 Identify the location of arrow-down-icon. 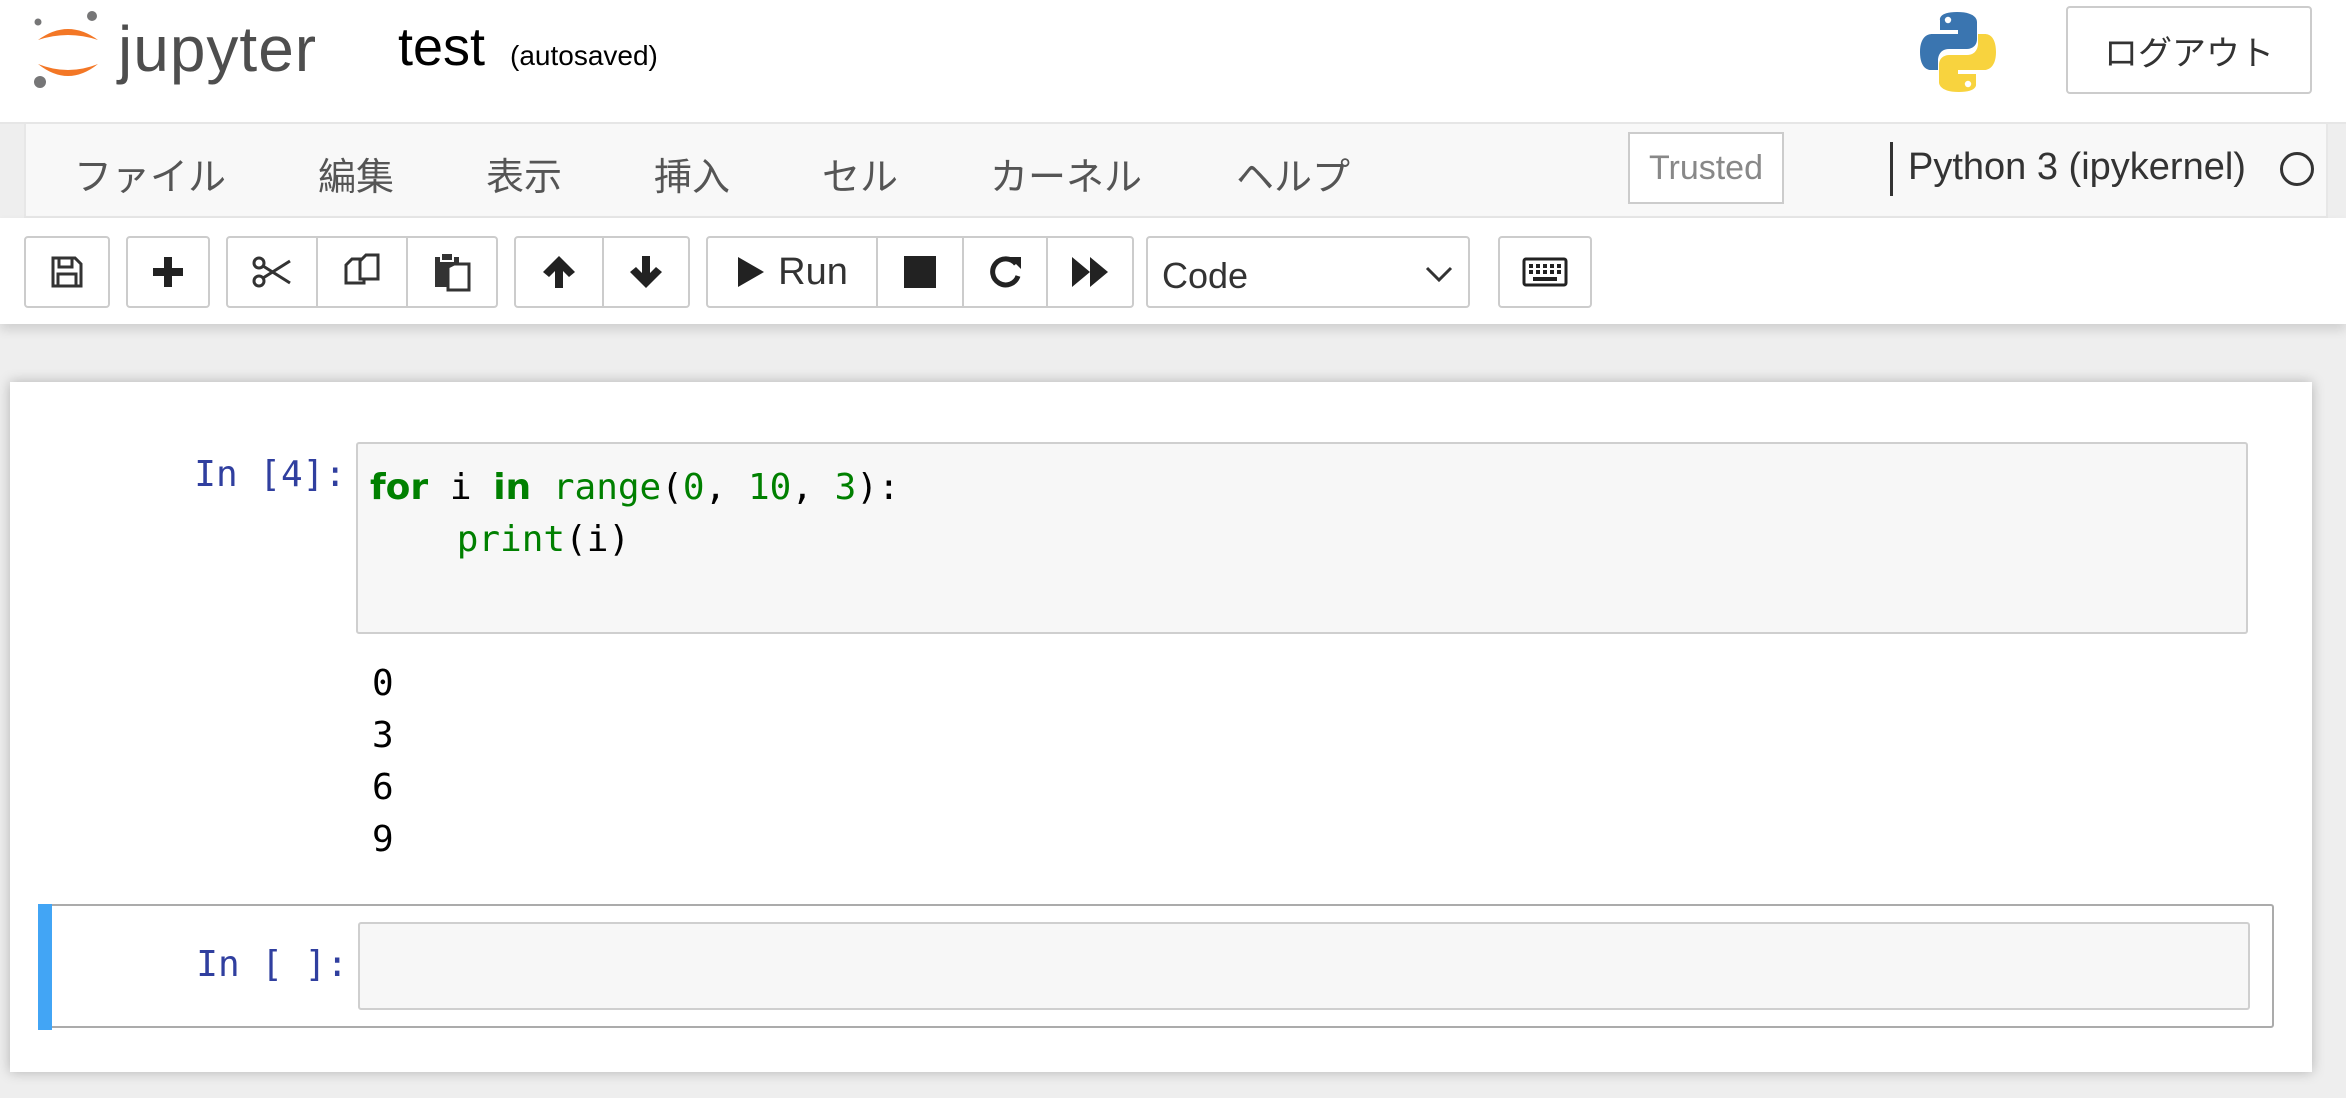
(646, 272).